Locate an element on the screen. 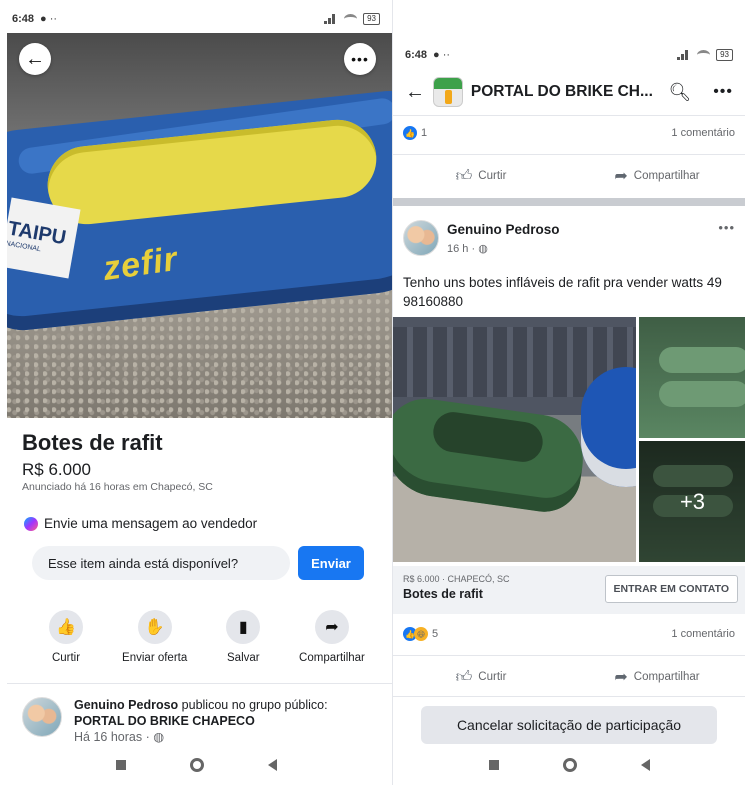 The image size is (745, 785). save-action: ▮ Salvar is located at coordinates (243, 637).